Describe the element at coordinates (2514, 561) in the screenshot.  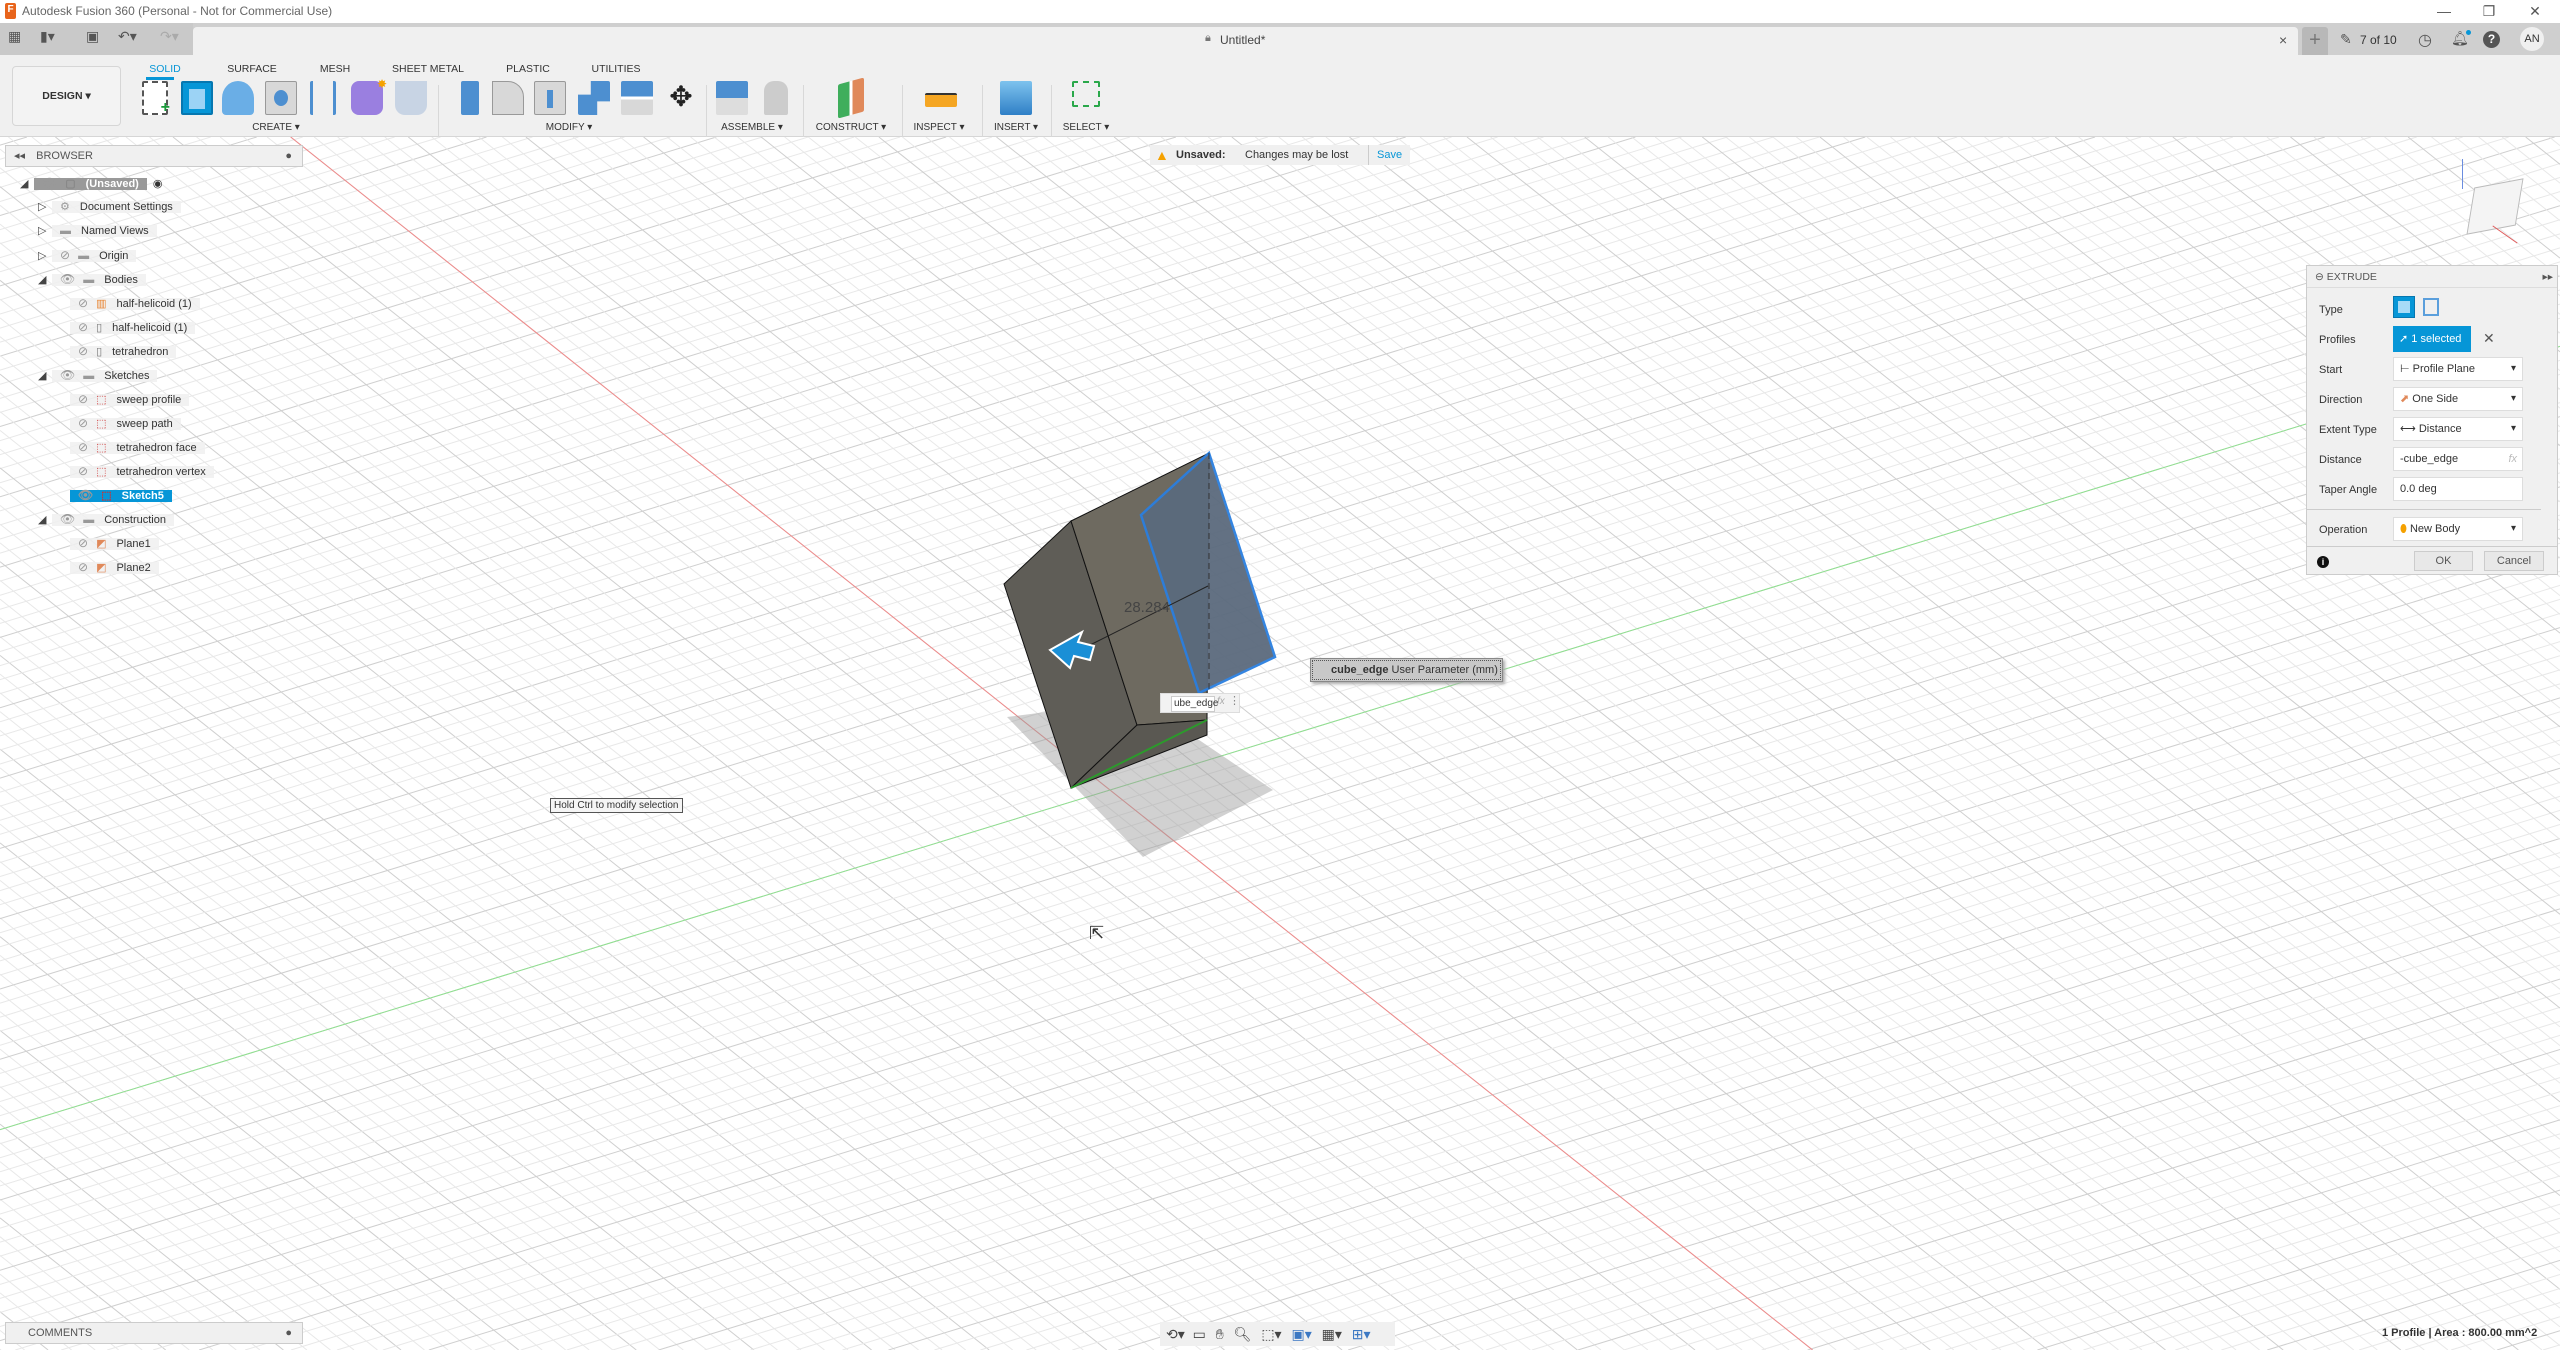
I see `cancel-button: Cancel` at that location.